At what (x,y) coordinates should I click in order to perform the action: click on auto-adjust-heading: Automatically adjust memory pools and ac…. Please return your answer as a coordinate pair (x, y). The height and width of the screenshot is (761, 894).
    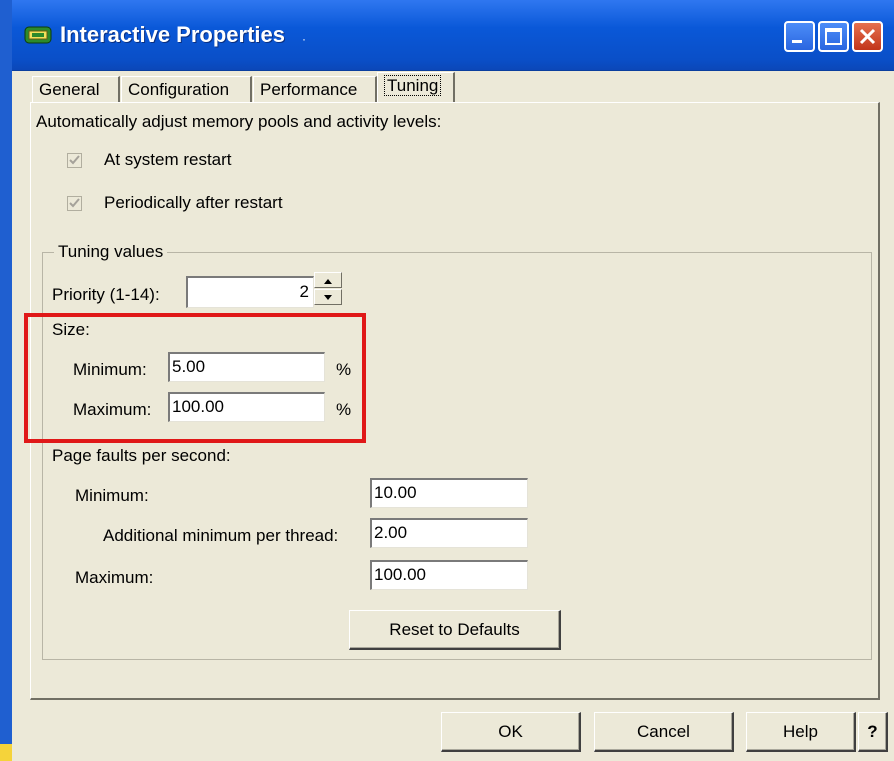
    Looking at the image, I should click on (239, 121).